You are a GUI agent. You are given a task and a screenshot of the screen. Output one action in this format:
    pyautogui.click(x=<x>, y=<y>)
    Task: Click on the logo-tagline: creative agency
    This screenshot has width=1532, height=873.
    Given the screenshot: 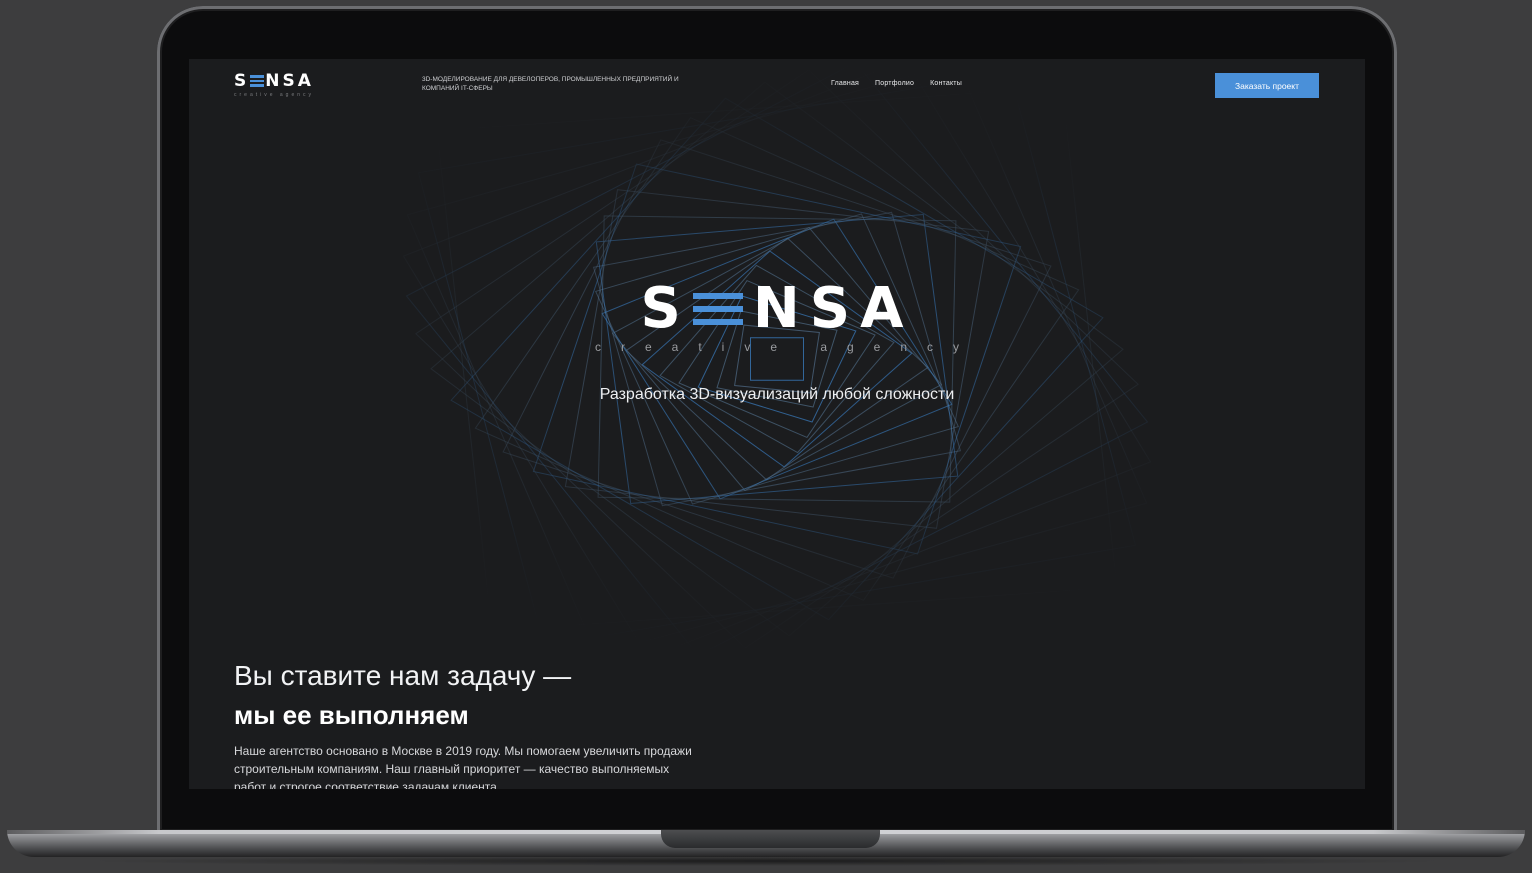 What is the action you would take?
    pyautogui.click(x=274, y=95)
    